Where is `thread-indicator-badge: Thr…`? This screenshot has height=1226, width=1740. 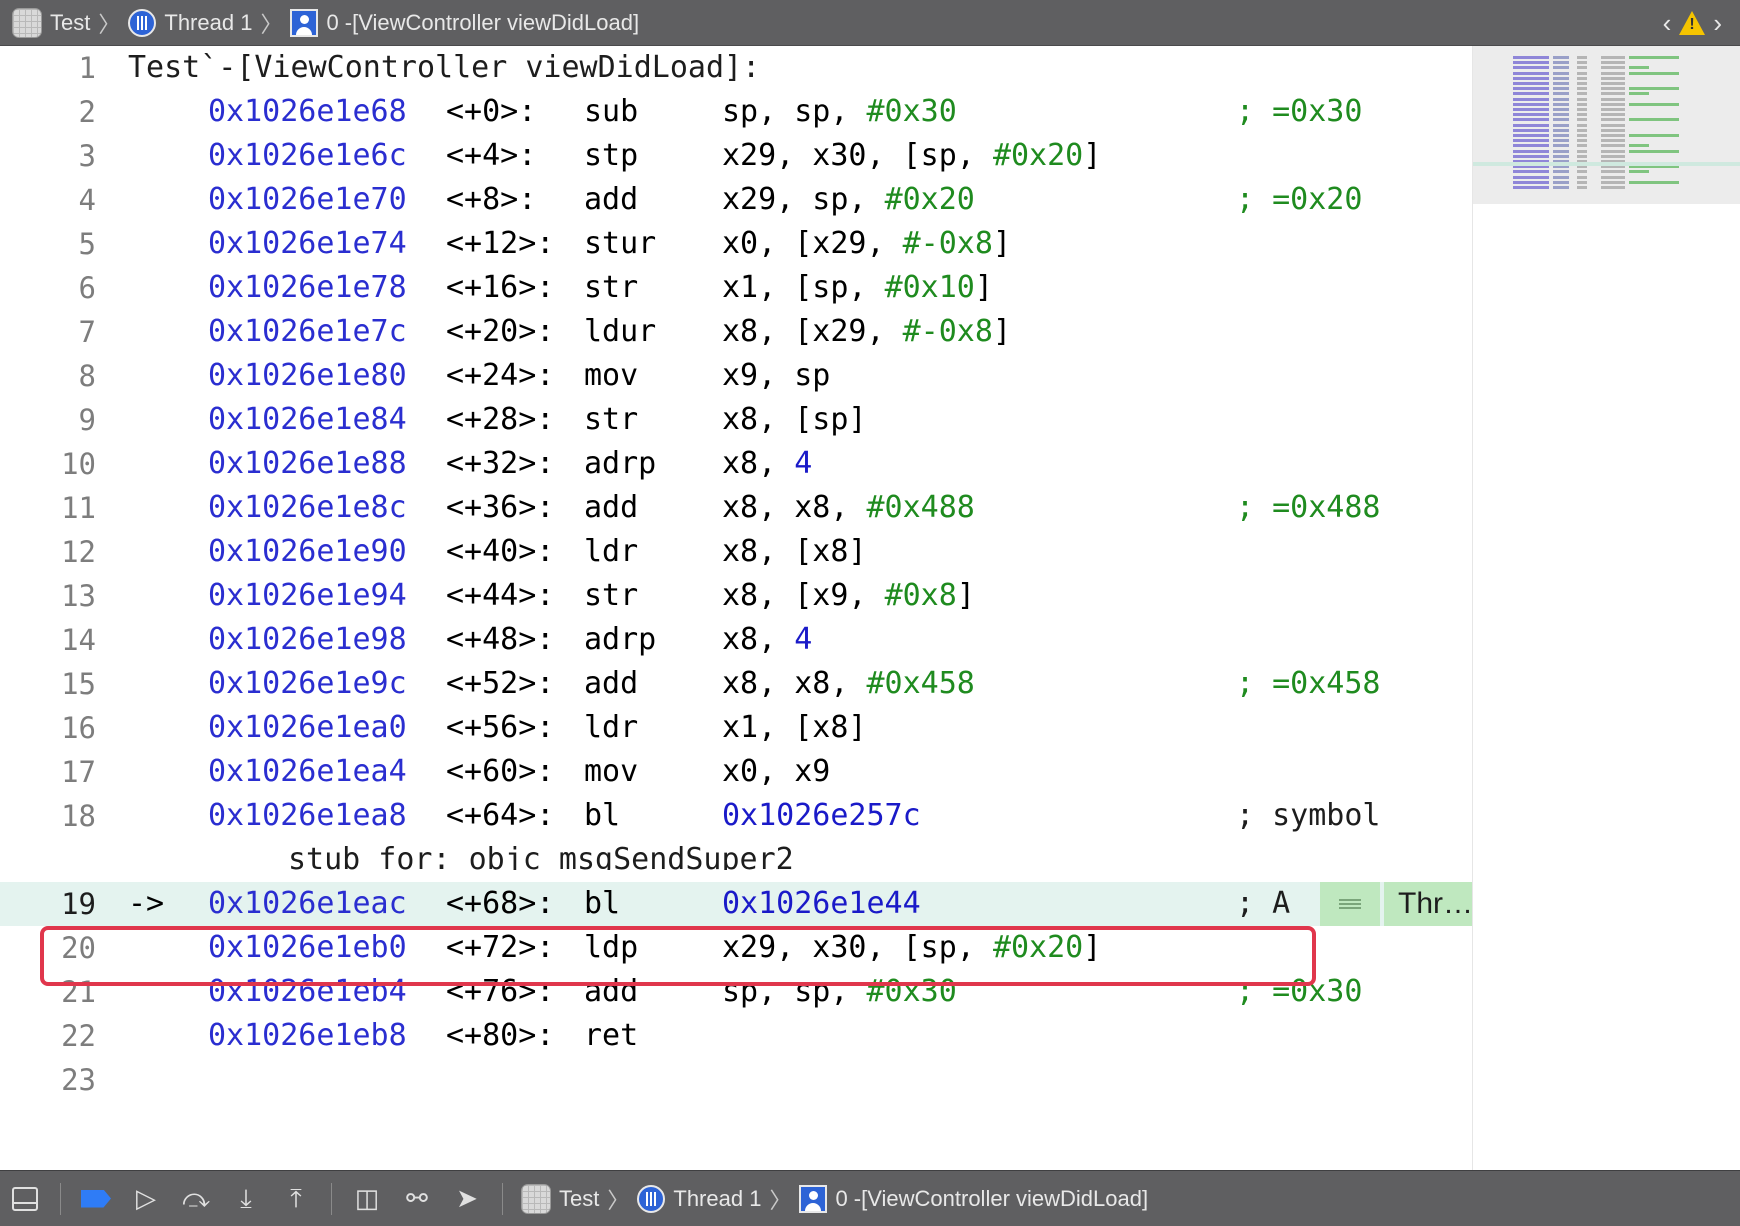
thread-indicator-badge: Thr… is located at coordinates (1428, 904).